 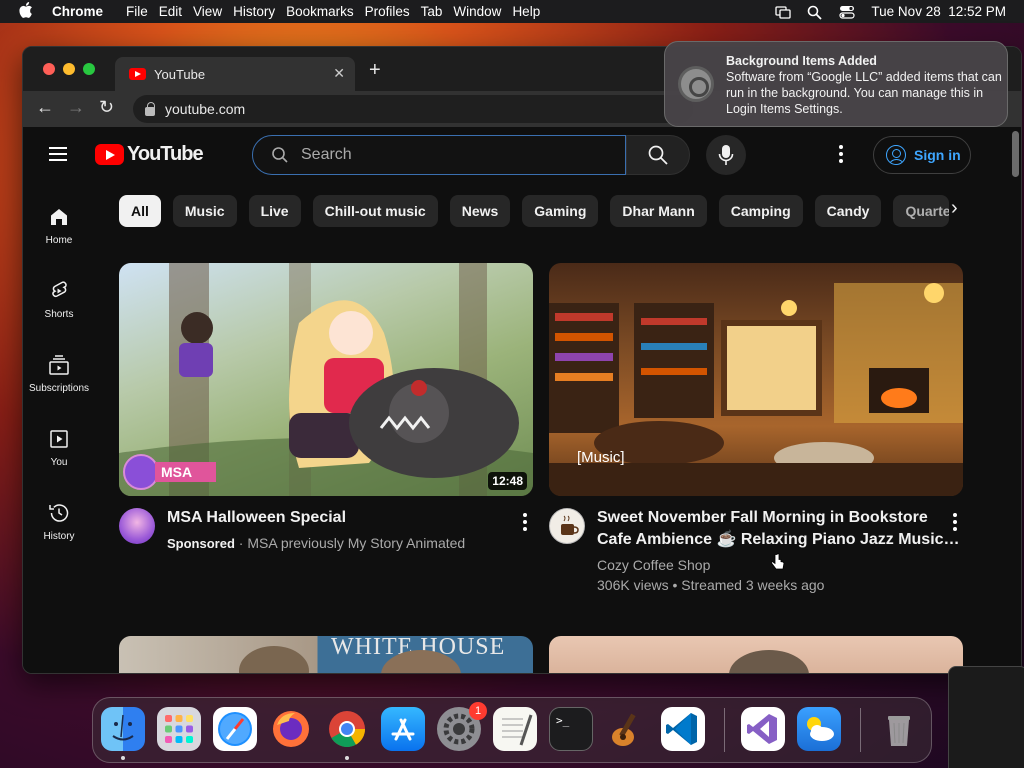 What do you see at coordinates (841, 155) in the screenshot?
I see `settings-more-icon` at bounding box center [841, 155].